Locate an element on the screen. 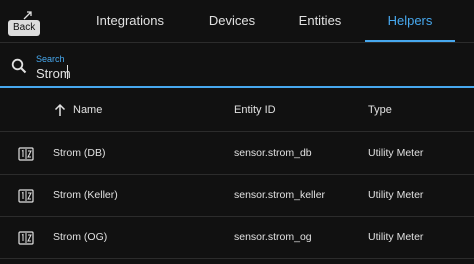 This screenshot has width=474, height=264. arrow-up-icon is located at coordinates (60, 110).